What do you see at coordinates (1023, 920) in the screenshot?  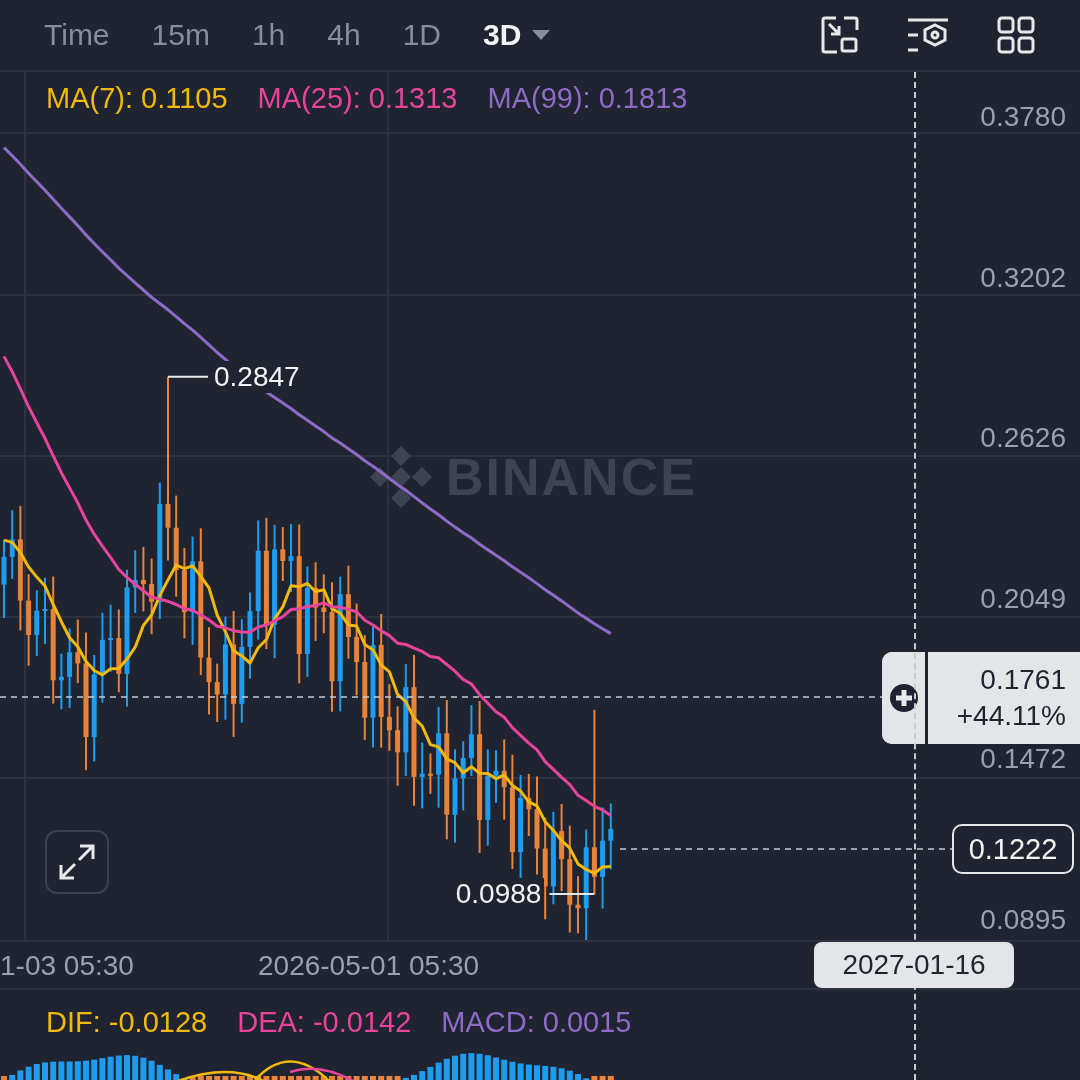 I see `price-axis-label: 0.0895` at bounding box center [1023, 920].